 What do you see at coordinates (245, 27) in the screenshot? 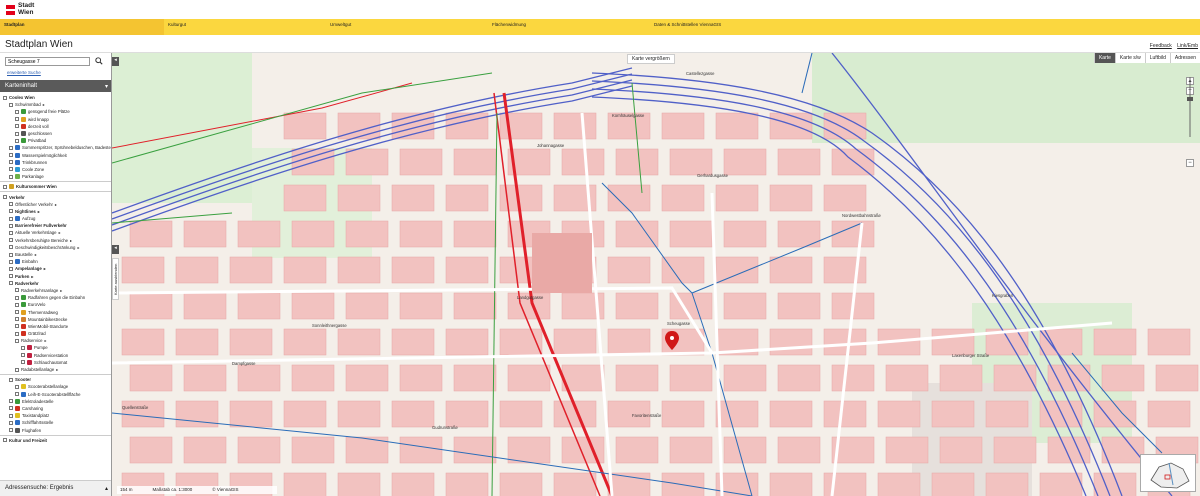
I see `nav-kulturgut: Kulturgut` at bounding box center [245, 27].